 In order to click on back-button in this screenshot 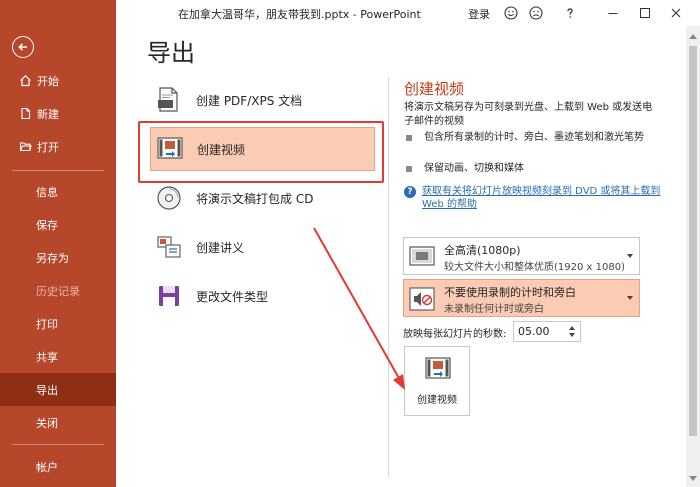, I will do `click(23, 47)`.